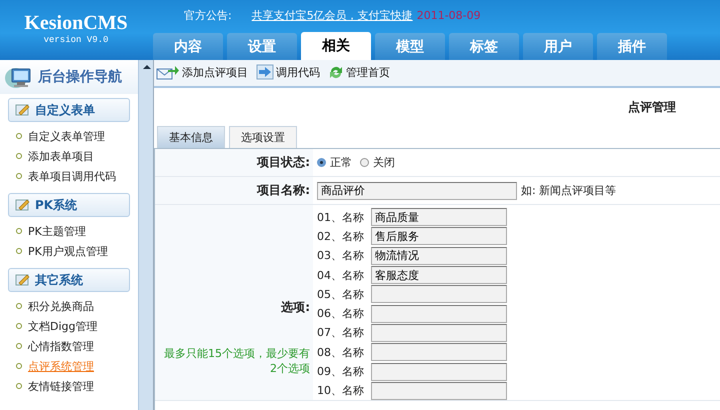 The width and height of the screenshot is (720, 410). I want to click on section-header: 自定义表单, so click(69, 110).